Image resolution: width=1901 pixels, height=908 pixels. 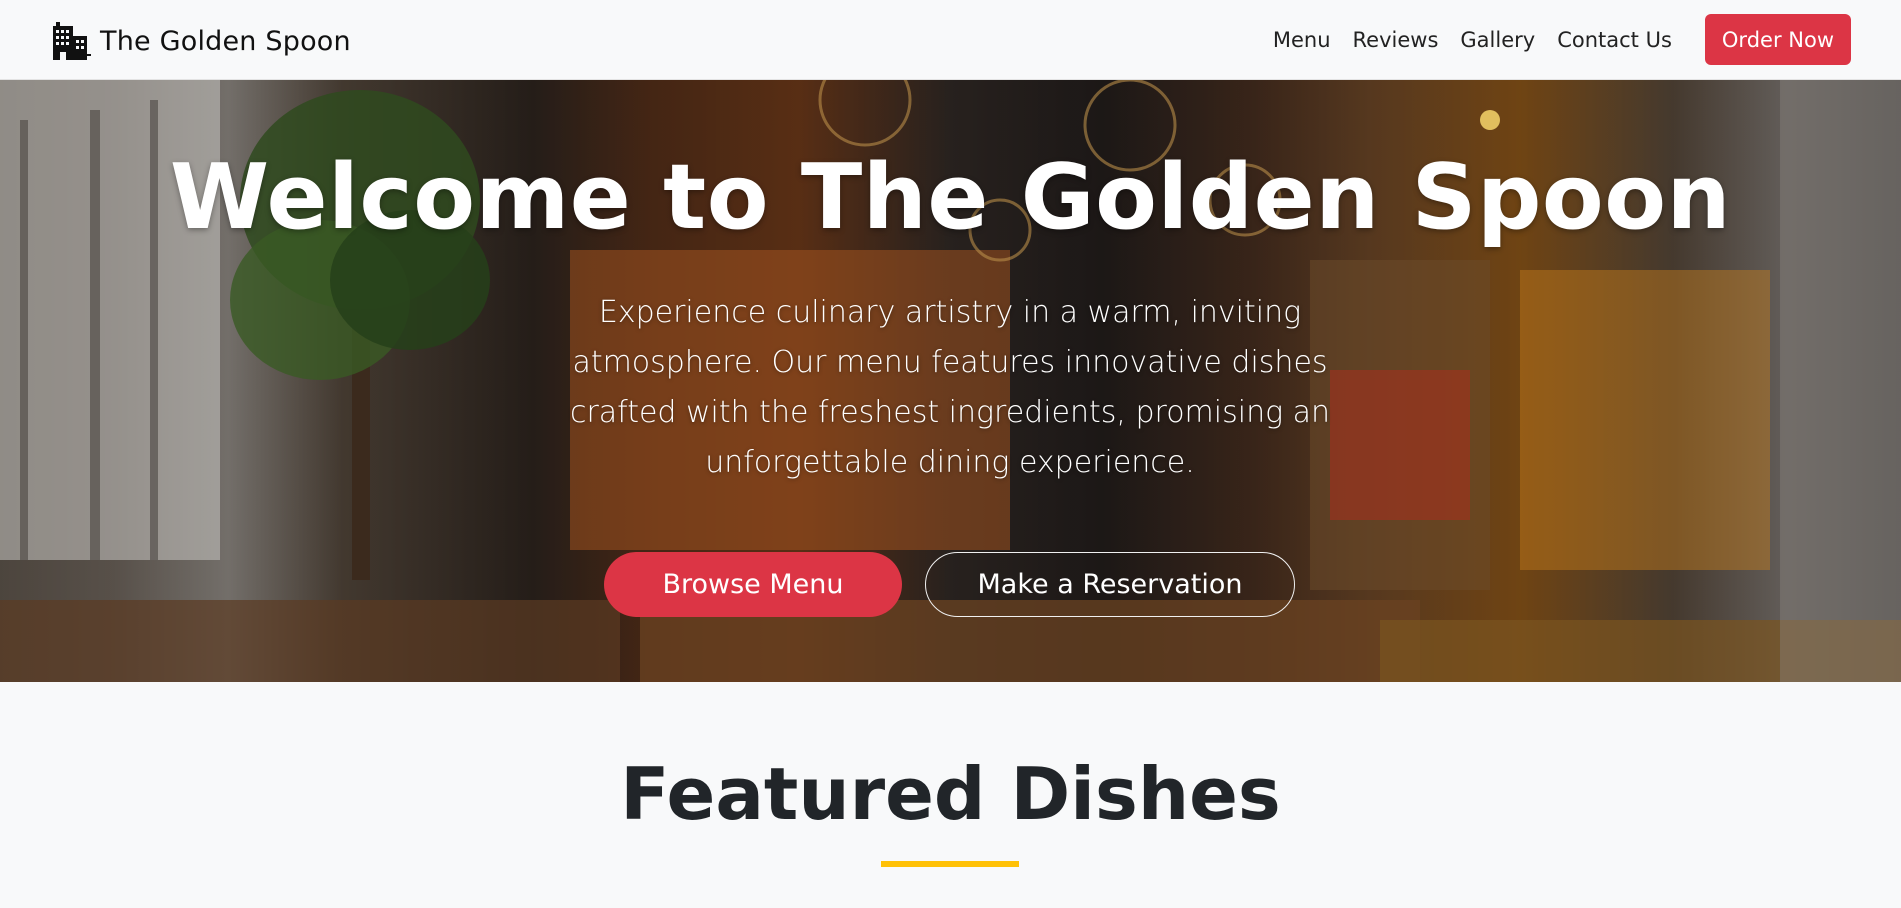 What do you see at coordinates (1396, 40) in the screenshot?
I see `nav-link-reviews: Reviews` at bounding box center [1396, 40].